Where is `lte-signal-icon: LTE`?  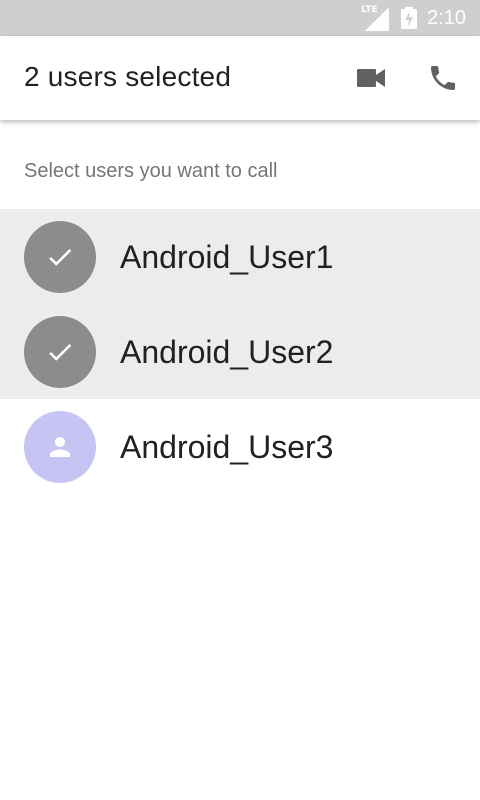 lte-signal-icon: LTE is located at coordinates (376, 18).